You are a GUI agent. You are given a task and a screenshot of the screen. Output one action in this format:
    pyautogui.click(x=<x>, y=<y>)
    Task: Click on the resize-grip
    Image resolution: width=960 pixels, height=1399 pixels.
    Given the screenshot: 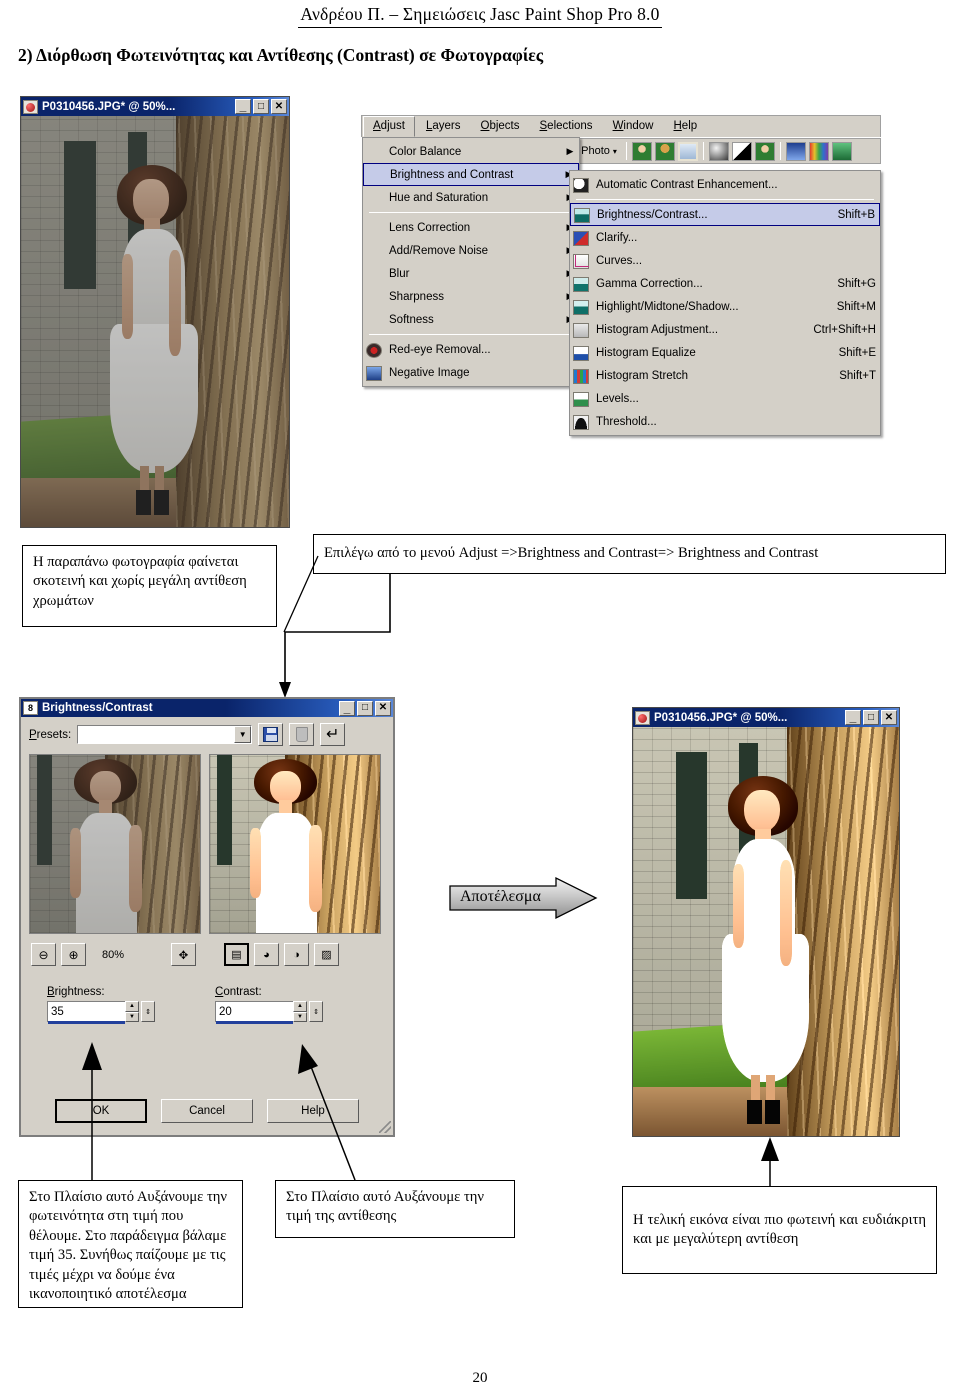 What is the action you would take?
    pyautogui.click(x=385, y=1127)
    